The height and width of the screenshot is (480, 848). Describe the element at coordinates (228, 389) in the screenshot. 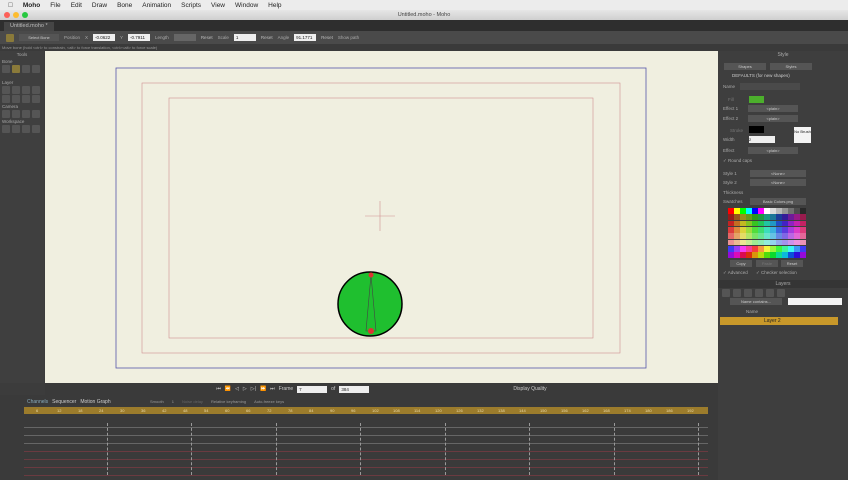

I see `prev-key-button: ⏪` at that location.